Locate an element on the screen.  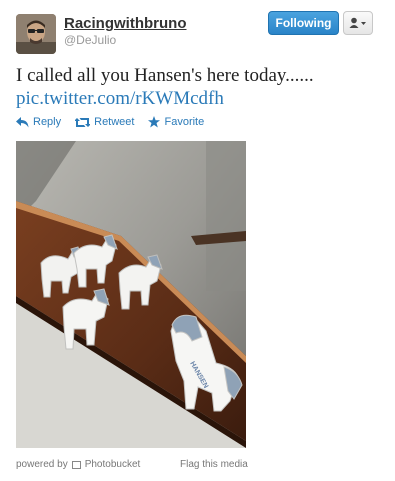
favorite-button: Favorite is located at coordinates (176, 122).